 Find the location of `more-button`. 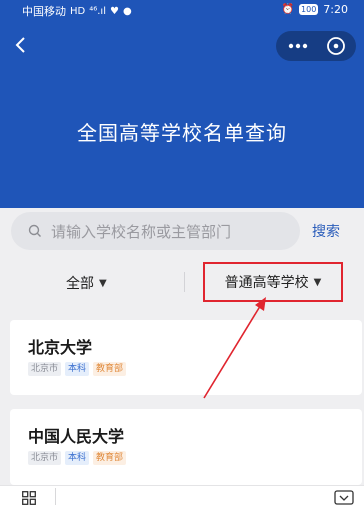

more-button is located at coordinates (298, 46).